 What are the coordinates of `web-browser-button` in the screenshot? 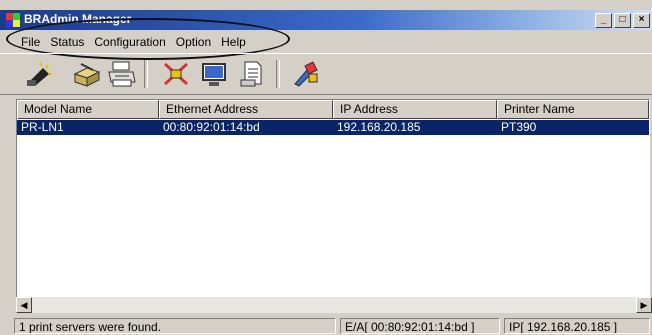 It's located at (214, 74).